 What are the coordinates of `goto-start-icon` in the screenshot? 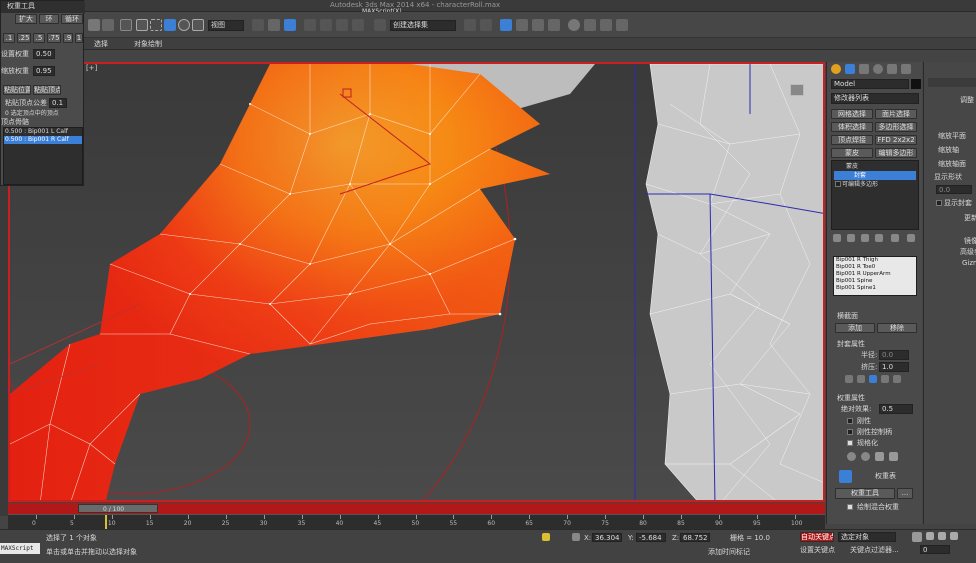 It's located at (930, 536).